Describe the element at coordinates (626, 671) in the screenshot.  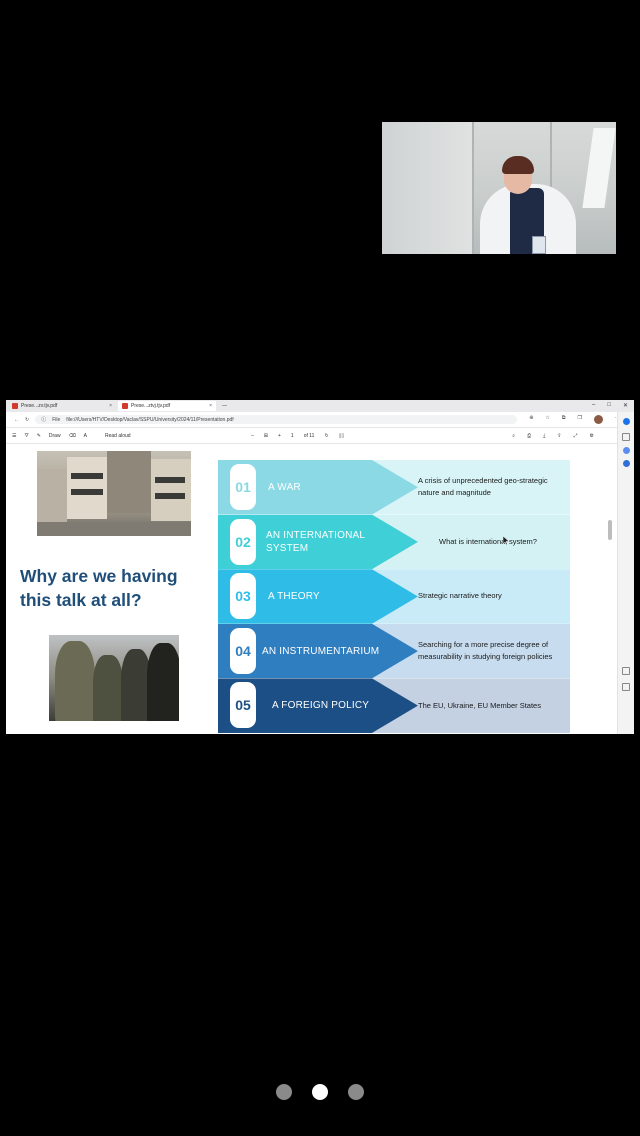
I see `sidebar-toggle-icon` at that location.